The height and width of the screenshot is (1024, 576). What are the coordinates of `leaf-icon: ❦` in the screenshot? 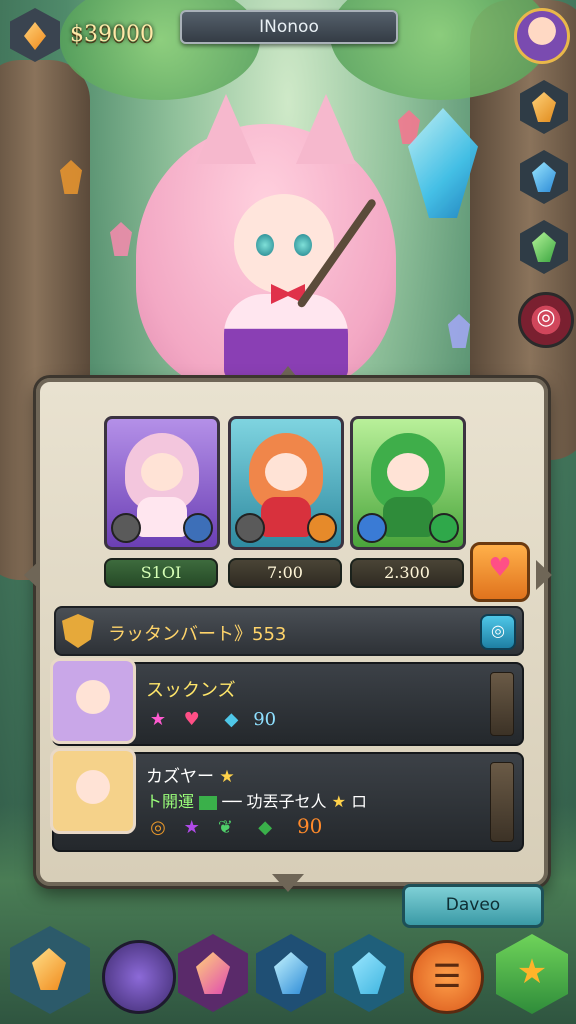 It's located at (225, 827).